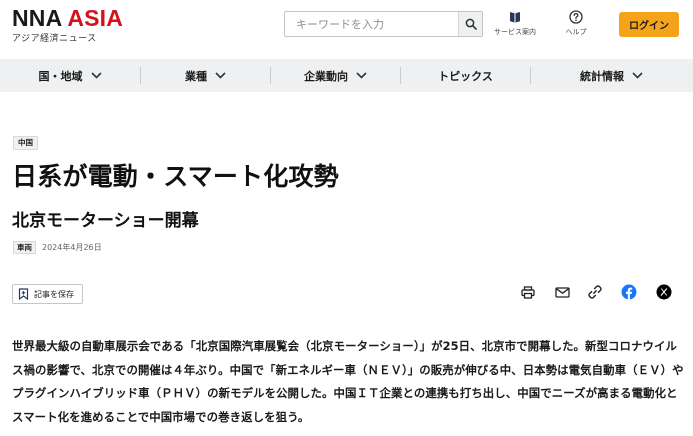 This screenshot has height=436, width=693. I want to click on article-title: 日系が電動・スマート化攻勢, so click(175, 176).